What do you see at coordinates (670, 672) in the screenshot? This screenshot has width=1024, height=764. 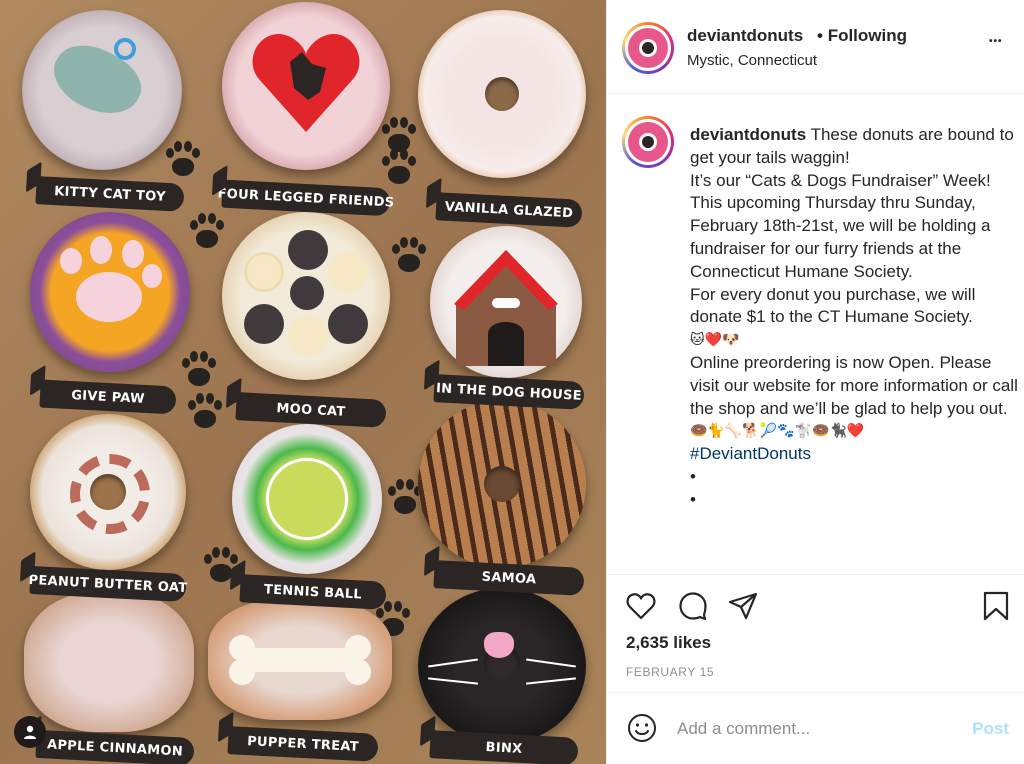 I see `post-date: FEBRUARY 15` at bounding box center [670, 672].